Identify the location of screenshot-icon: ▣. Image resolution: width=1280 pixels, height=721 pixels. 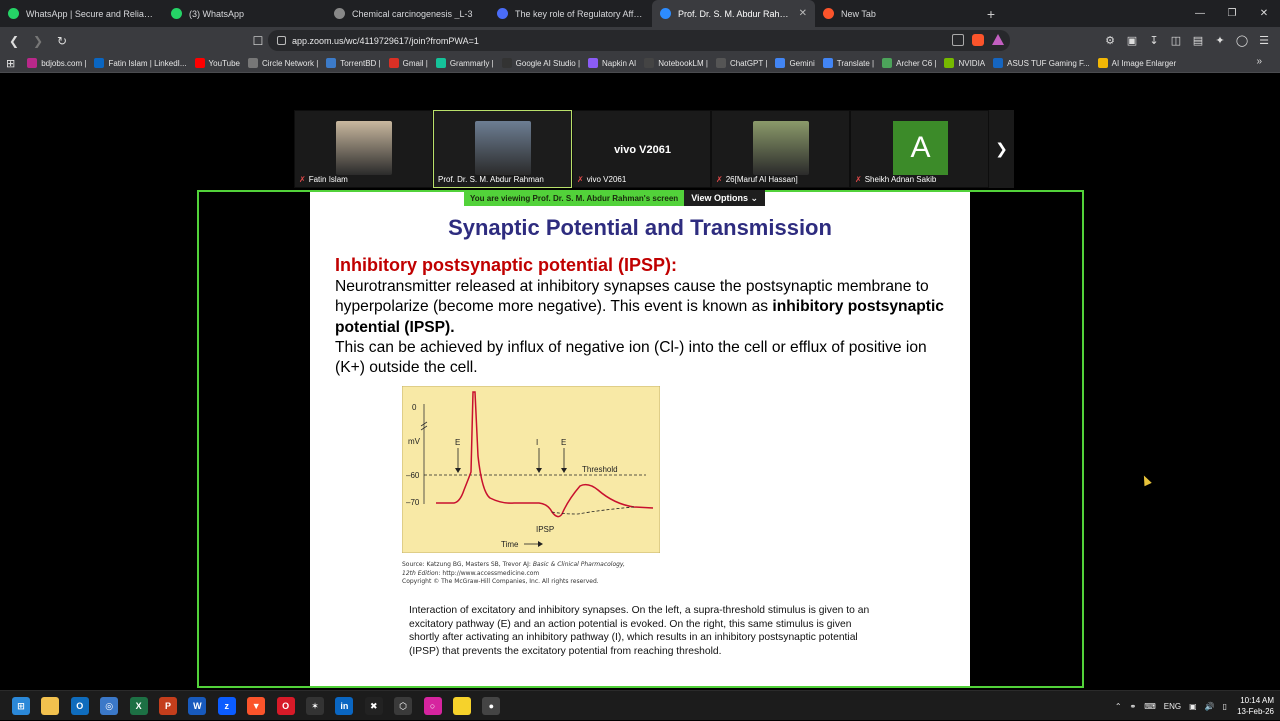
(1132, 41).